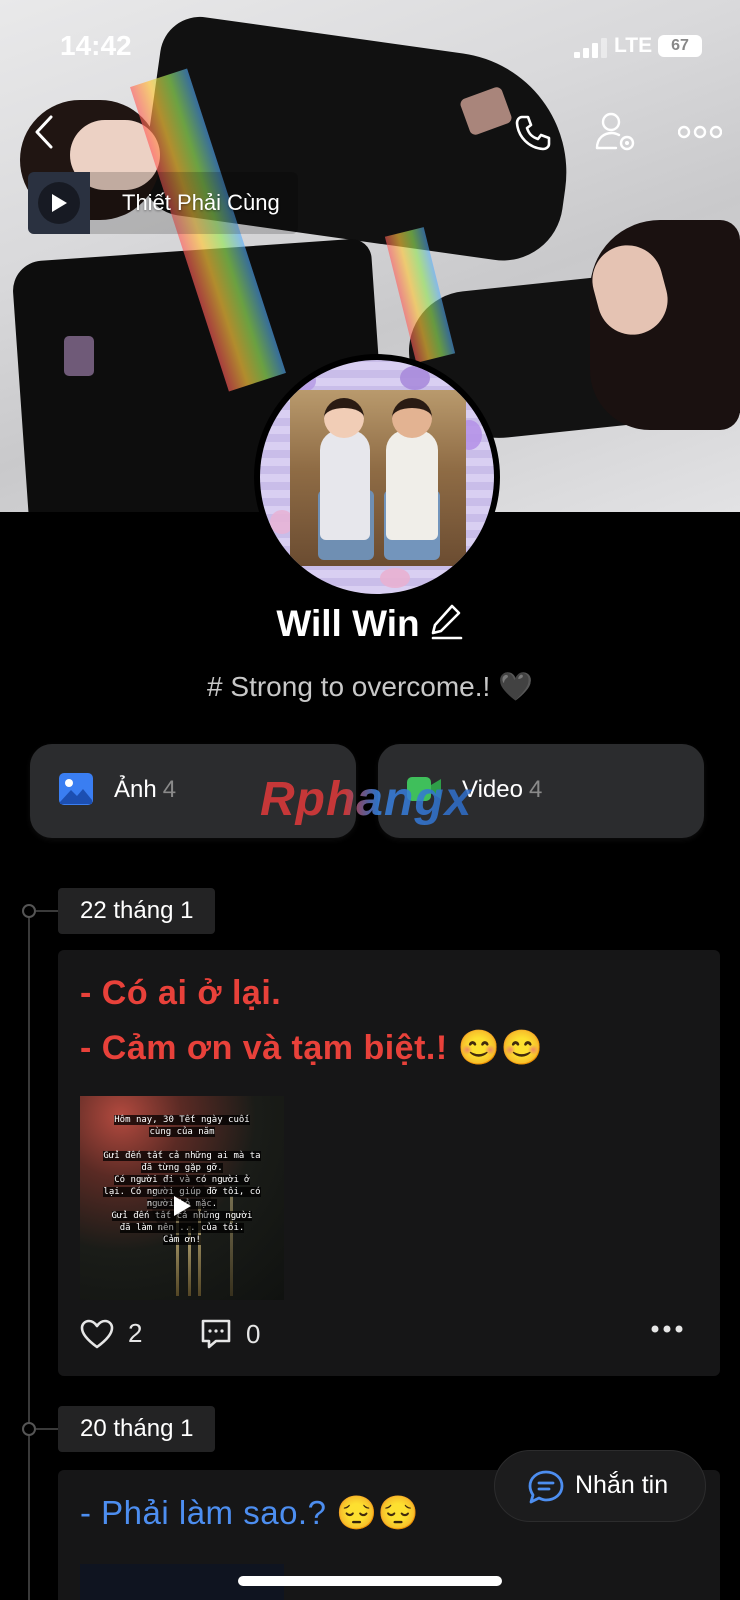 Image resolution: width=740 pixels, height=1600 pixels. I want to click on call-button, so click(533, 133).